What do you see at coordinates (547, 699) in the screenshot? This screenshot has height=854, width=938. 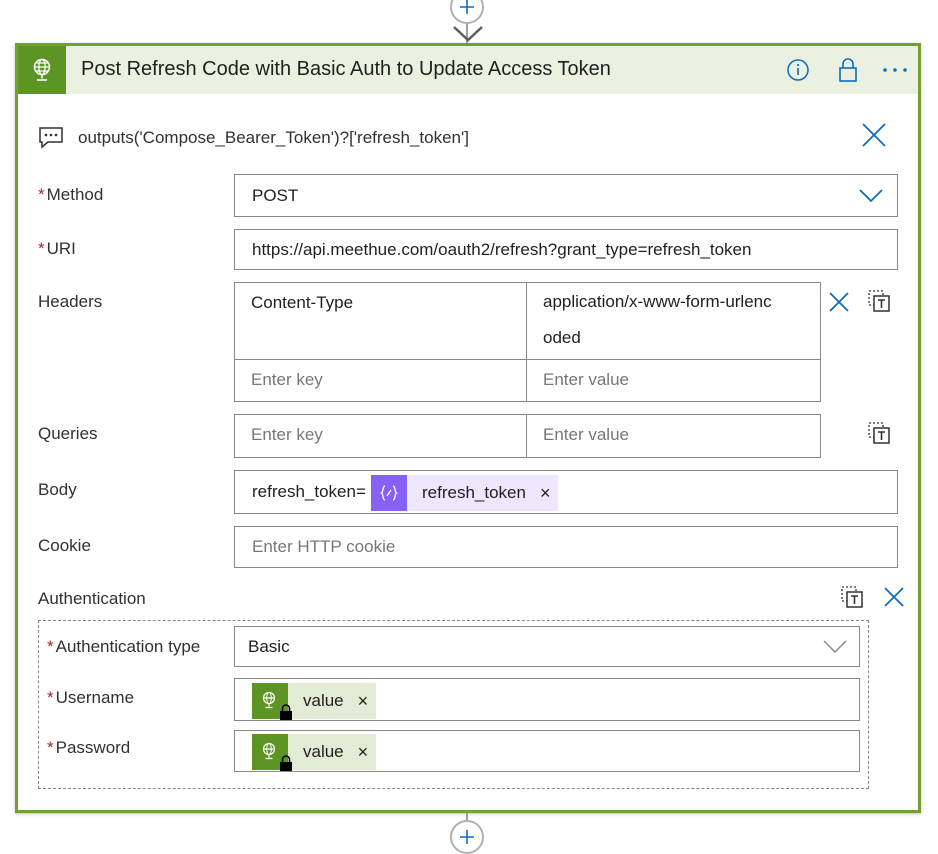 I see `username-input: value ×` at bounding box center [547, 699].